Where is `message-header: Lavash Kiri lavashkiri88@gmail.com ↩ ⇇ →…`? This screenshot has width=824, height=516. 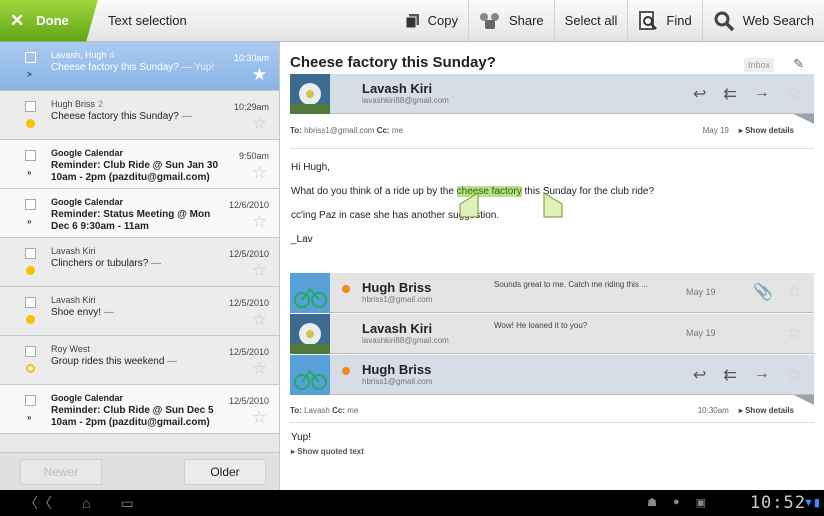 message-header: Lavash Kiri lavashkiri88@gmail.com ↩ ⇇ →… is located at coordinates (552, 94).